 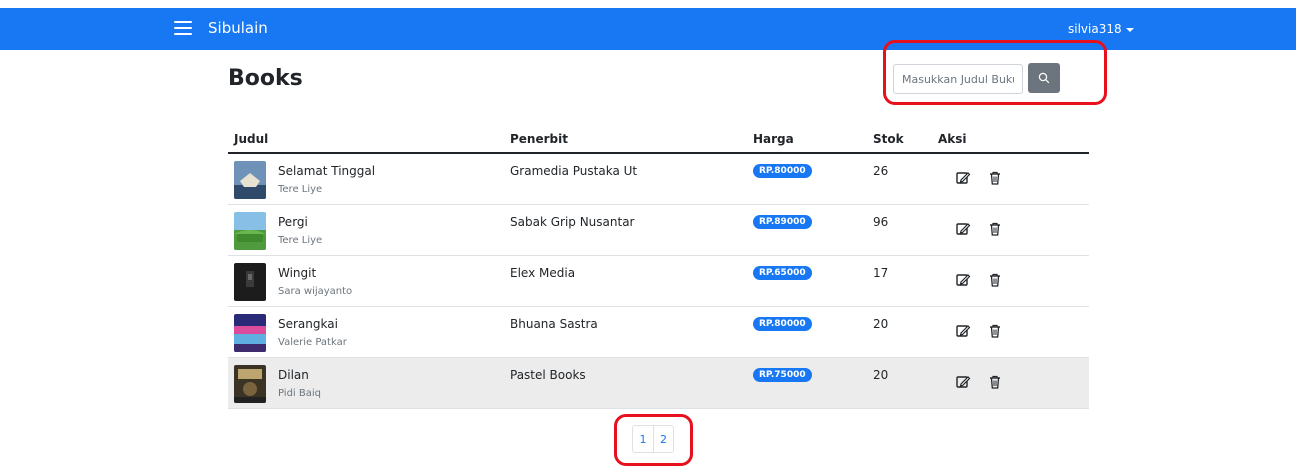 What do you see at coordinates (881, 171) in the screenshot?
I see `book-stock: 26` at bounding box center [881, 171].